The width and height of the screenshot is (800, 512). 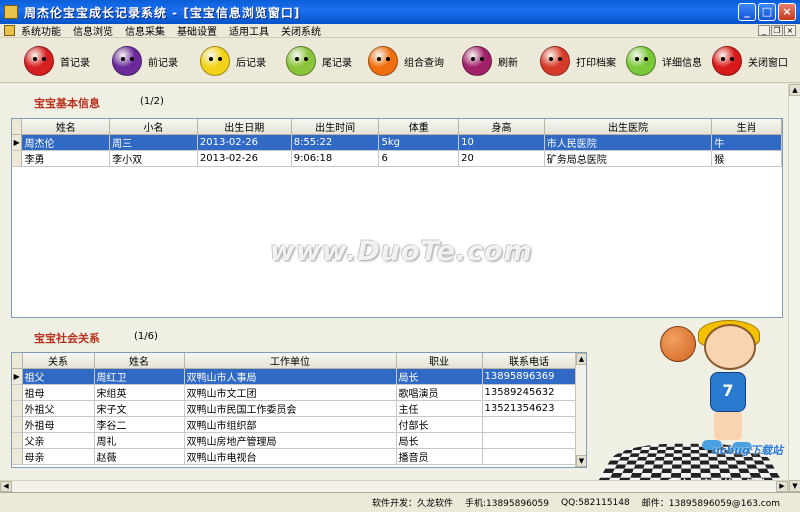 I want to click on column-header: 出生时间, so click(x=335, y=127).